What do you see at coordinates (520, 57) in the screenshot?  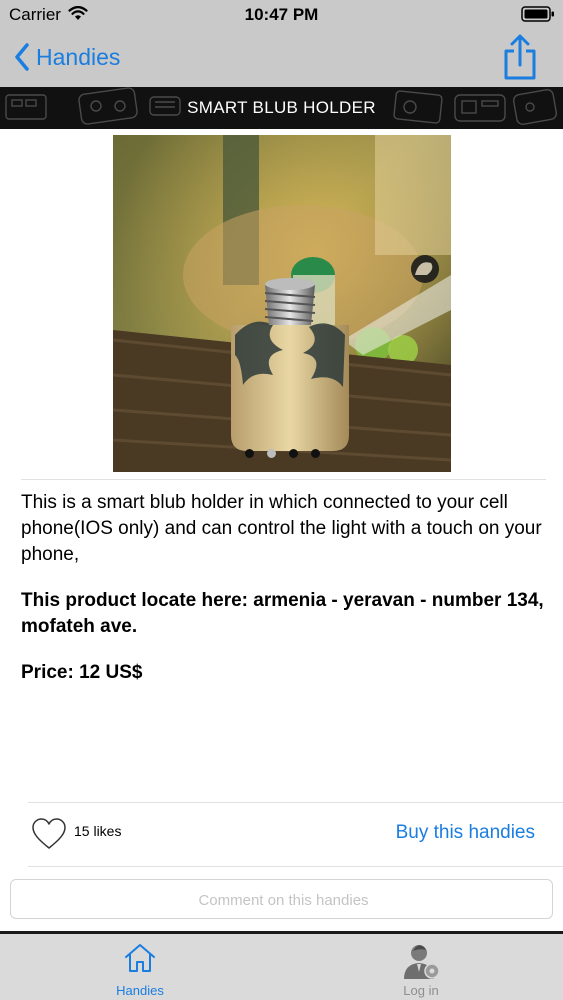 I see `share-icon` at bounding box center [520, 57].